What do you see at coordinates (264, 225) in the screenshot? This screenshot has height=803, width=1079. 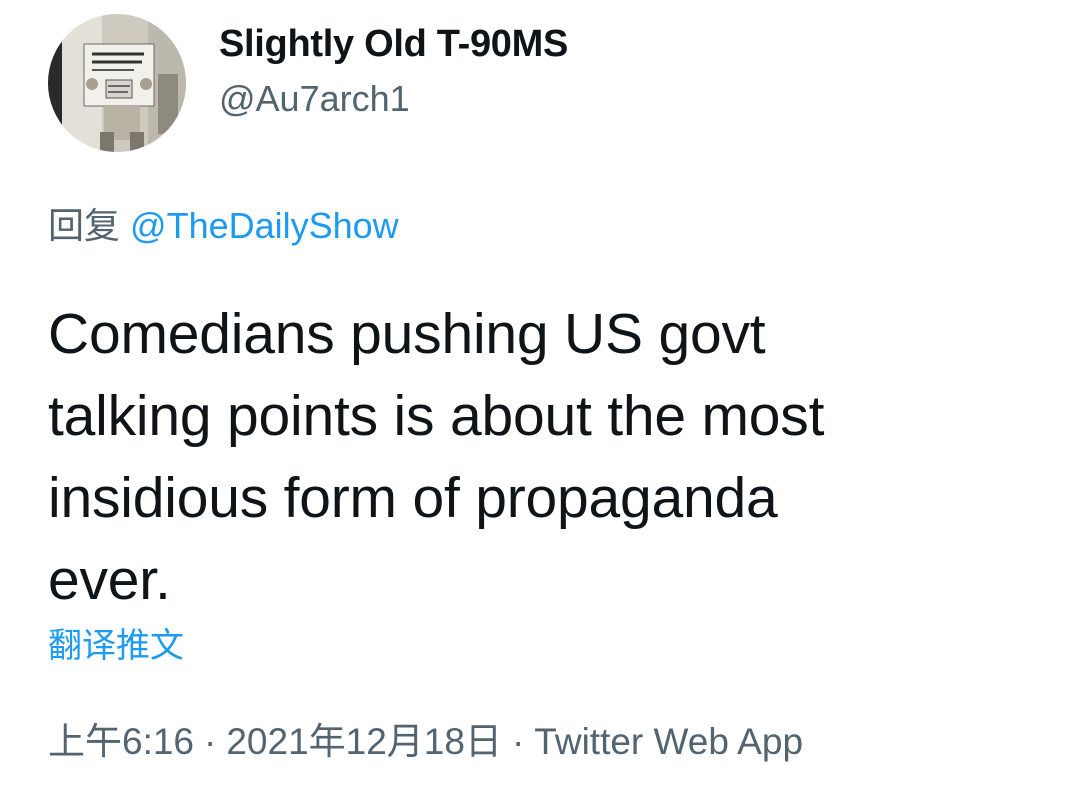 I see `reply-mention-link: @TheDailyShow` at bounding box center [264, 225].